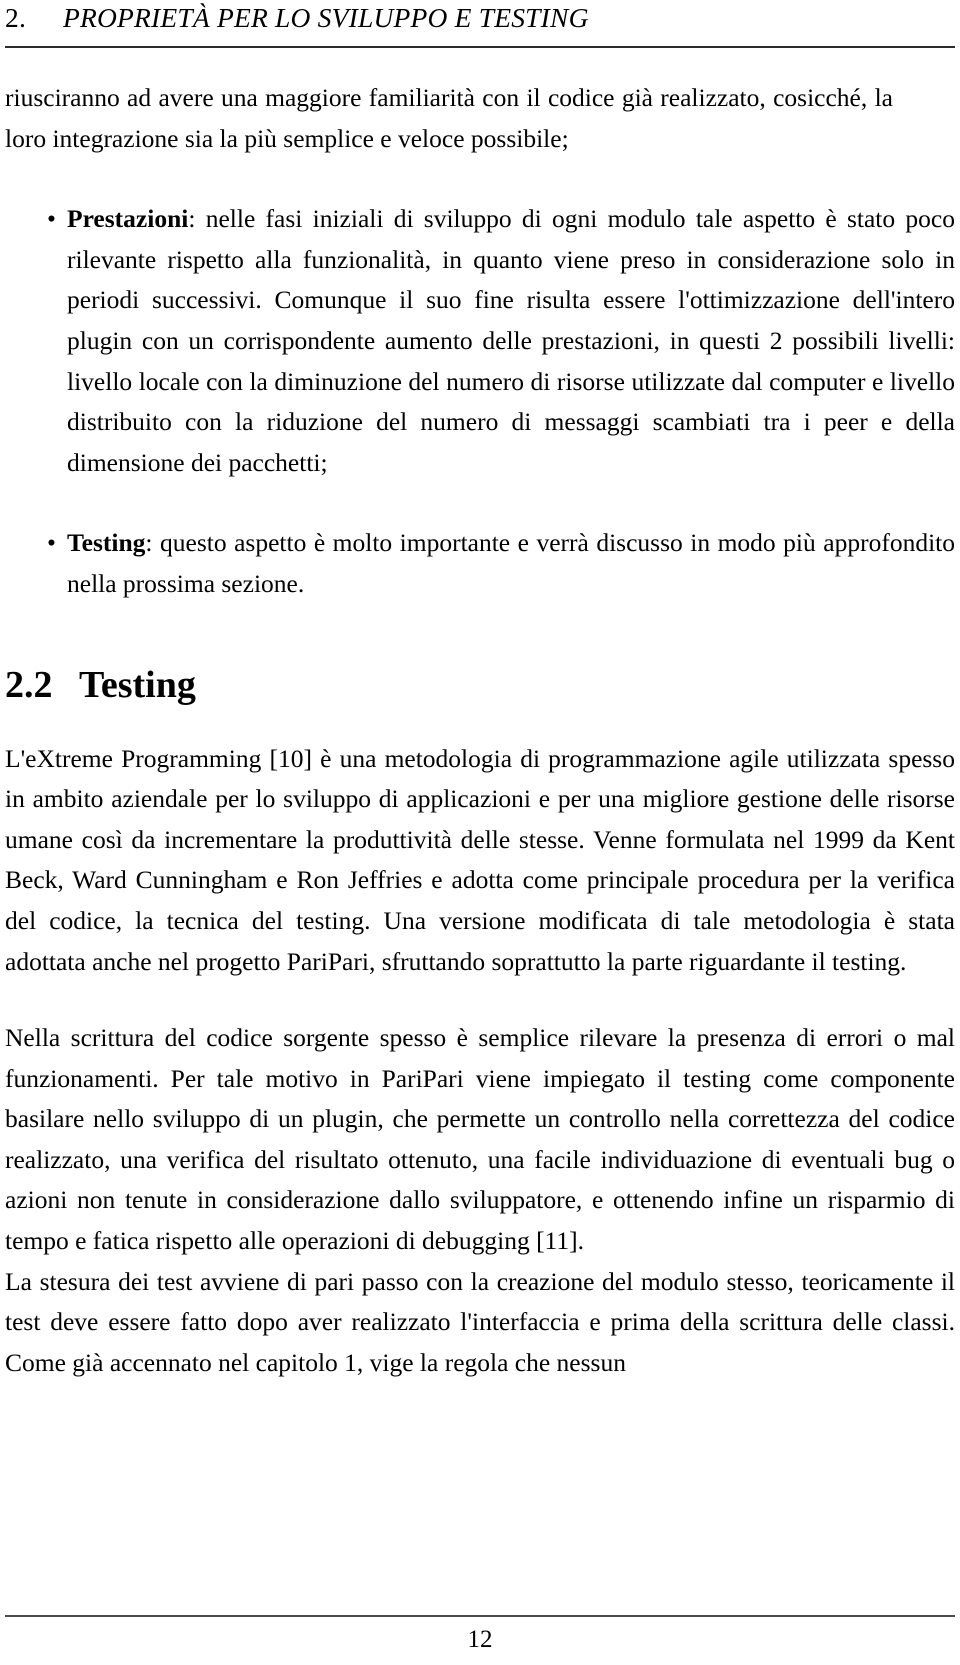  What do you see at coordinates (480, 47) in the screenshot?
I see `header-rule` at bounding box center [480, 47].